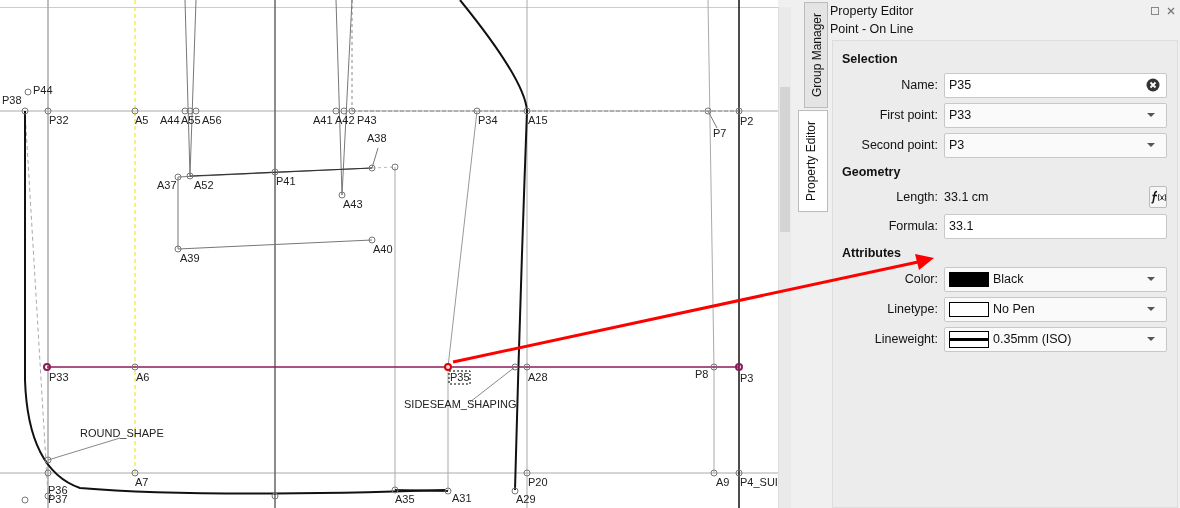 The image size is (1180, 508). What do you see at coordinates (1055, 339) in the screenshot?
I see `dropdown: 0.35mm (ISO)` at bounding box center [1055, 339].